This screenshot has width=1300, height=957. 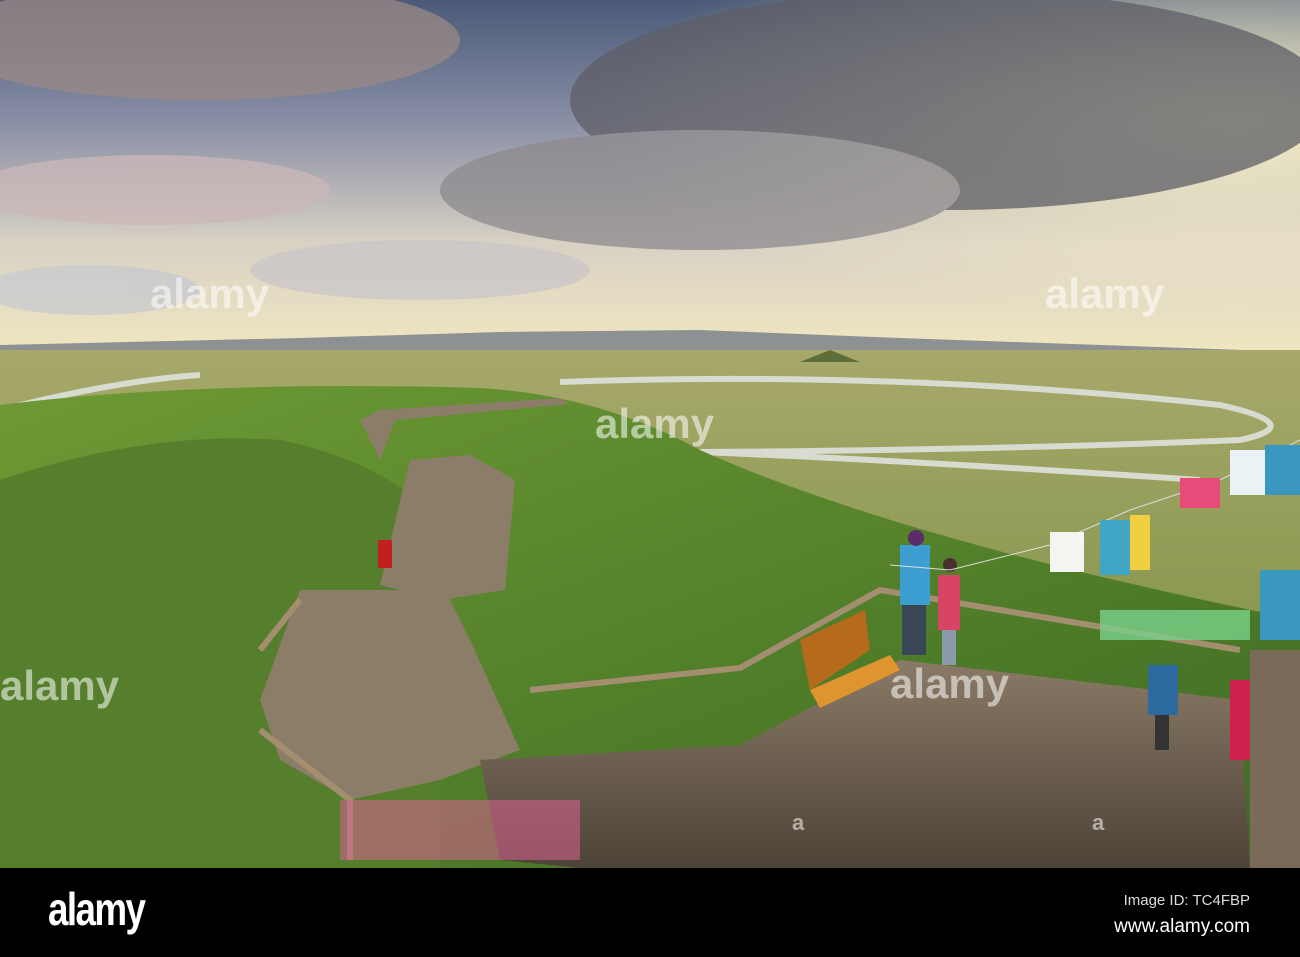 What do you see at coordinates (1186, 900) in the screenshot?
I see `image-id: Image ID: TC4FBP` at bounding box center [1186, 900].